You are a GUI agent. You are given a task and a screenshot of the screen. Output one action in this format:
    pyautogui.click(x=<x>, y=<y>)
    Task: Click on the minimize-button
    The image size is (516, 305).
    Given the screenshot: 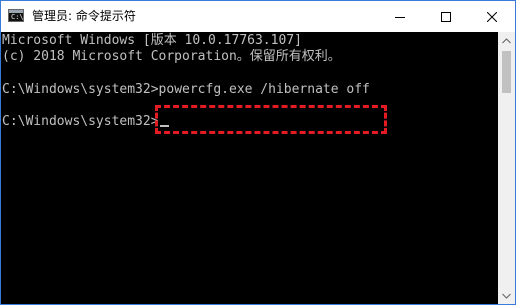 What is the action you would take?
    pyautogui.click(x=400, y=16)
    